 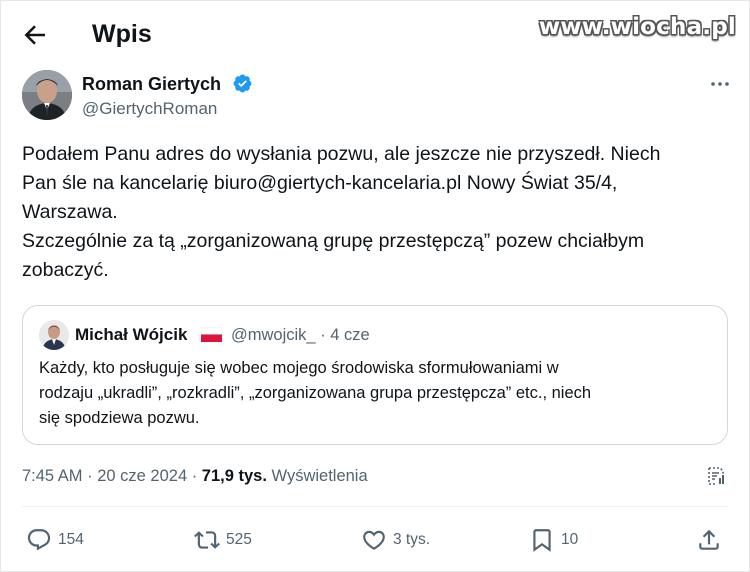 What do you see at coordinates (131, 335) in the screenshot?
I see `quote-author-name: Michał Wójcik` at bounding box center [131, 335].